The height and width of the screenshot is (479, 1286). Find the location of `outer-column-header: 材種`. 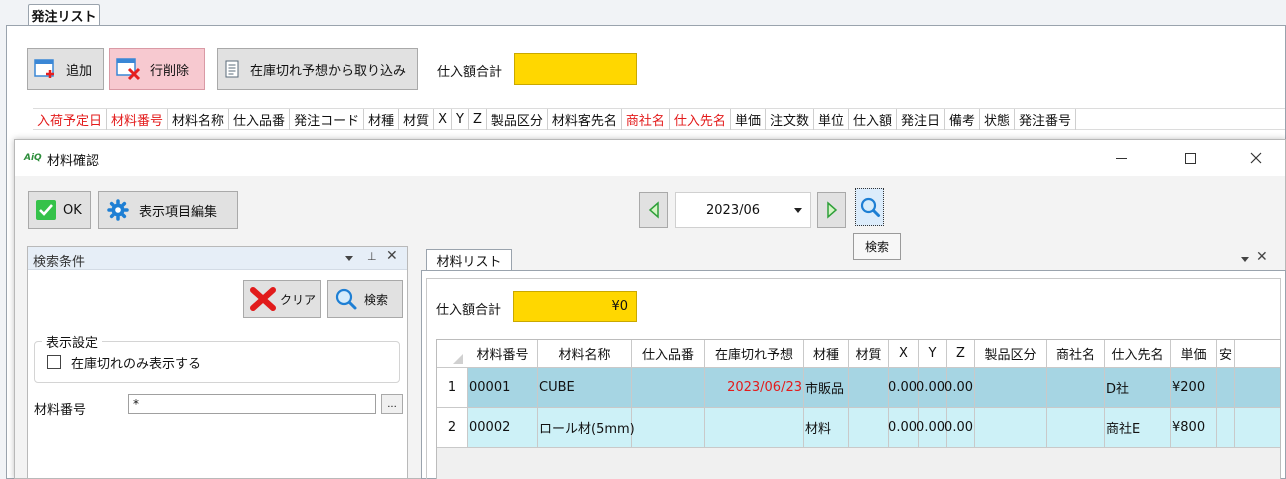

outer-column-header: 材種 is located at coordinates (382, 119).